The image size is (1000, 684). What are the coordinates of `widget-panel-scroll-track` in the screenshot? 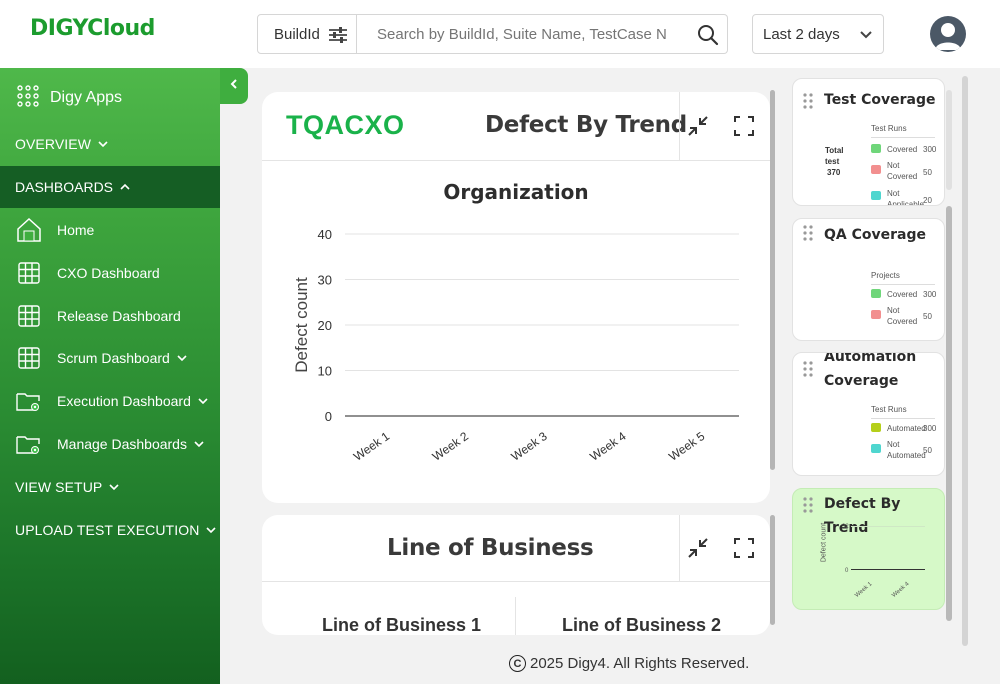 It's located at (965, 361).